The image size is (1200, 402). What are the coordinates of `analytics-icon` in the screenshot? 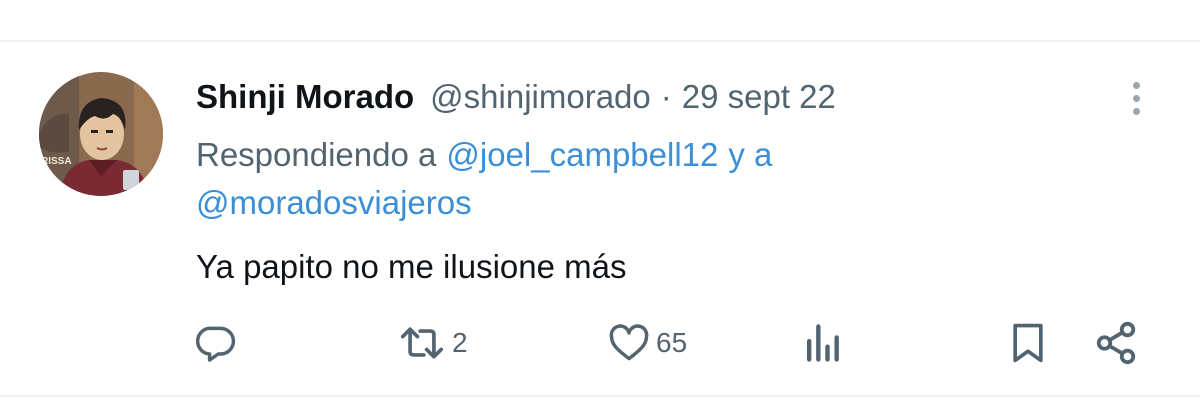 It's located at (822, 343).